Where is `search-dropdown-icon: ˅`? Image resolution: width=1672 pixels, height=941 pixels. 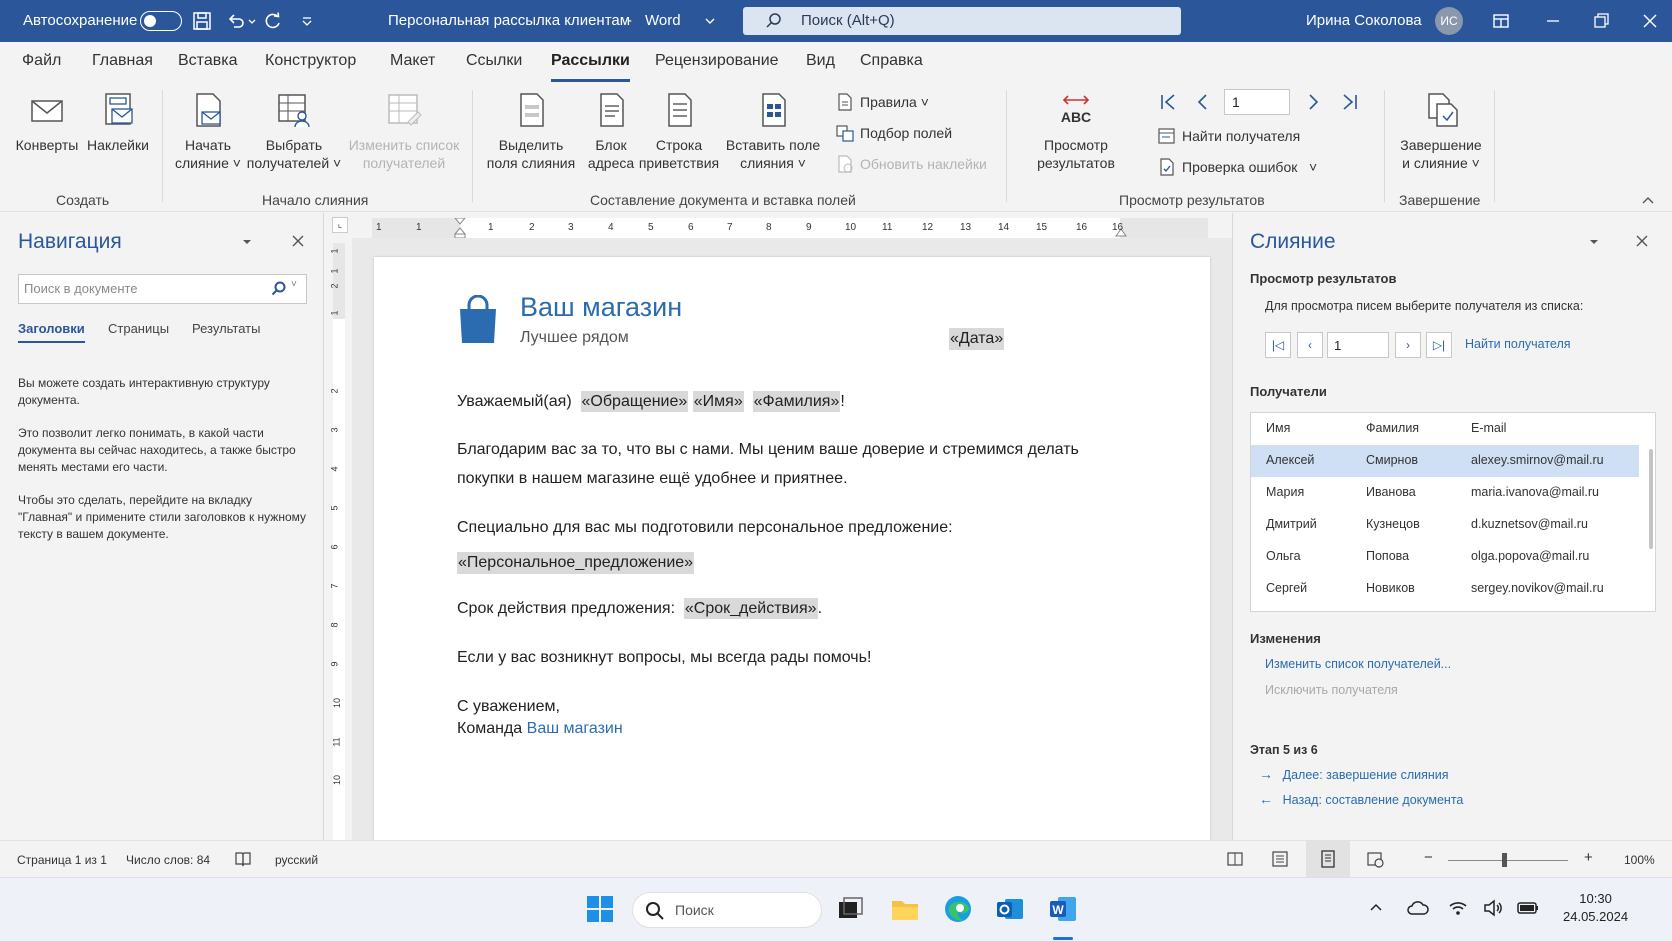 search-dropdown-icon: ˅ is located at coordinates (294, 284).